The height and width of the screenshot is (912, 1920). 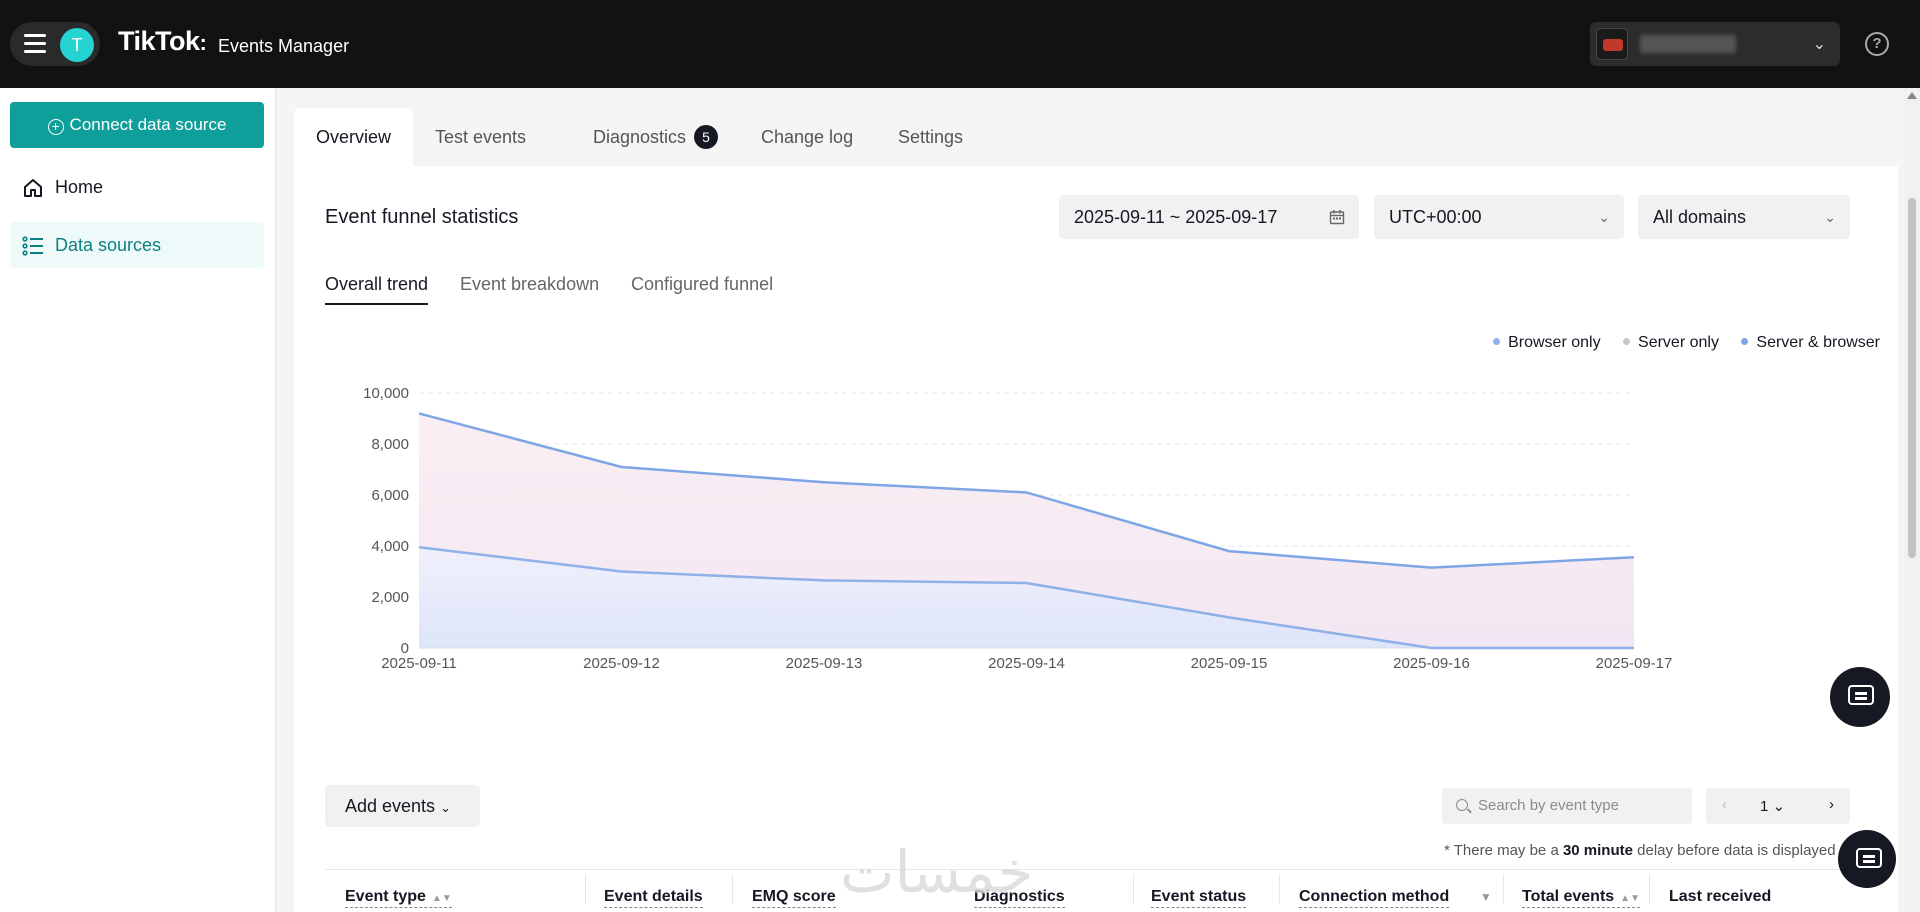 I want to click on tab-overview: Overview, so click(x=354, y=137).